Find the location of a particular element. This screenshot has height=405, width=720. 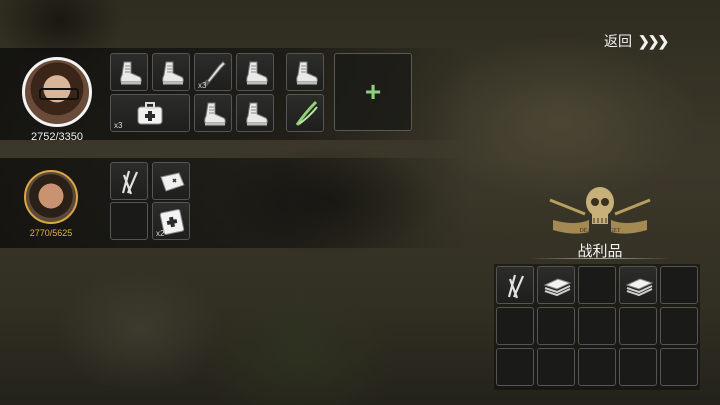

skull-emblem-icon: DEAD TARGET is located at coordinates (600, 210).